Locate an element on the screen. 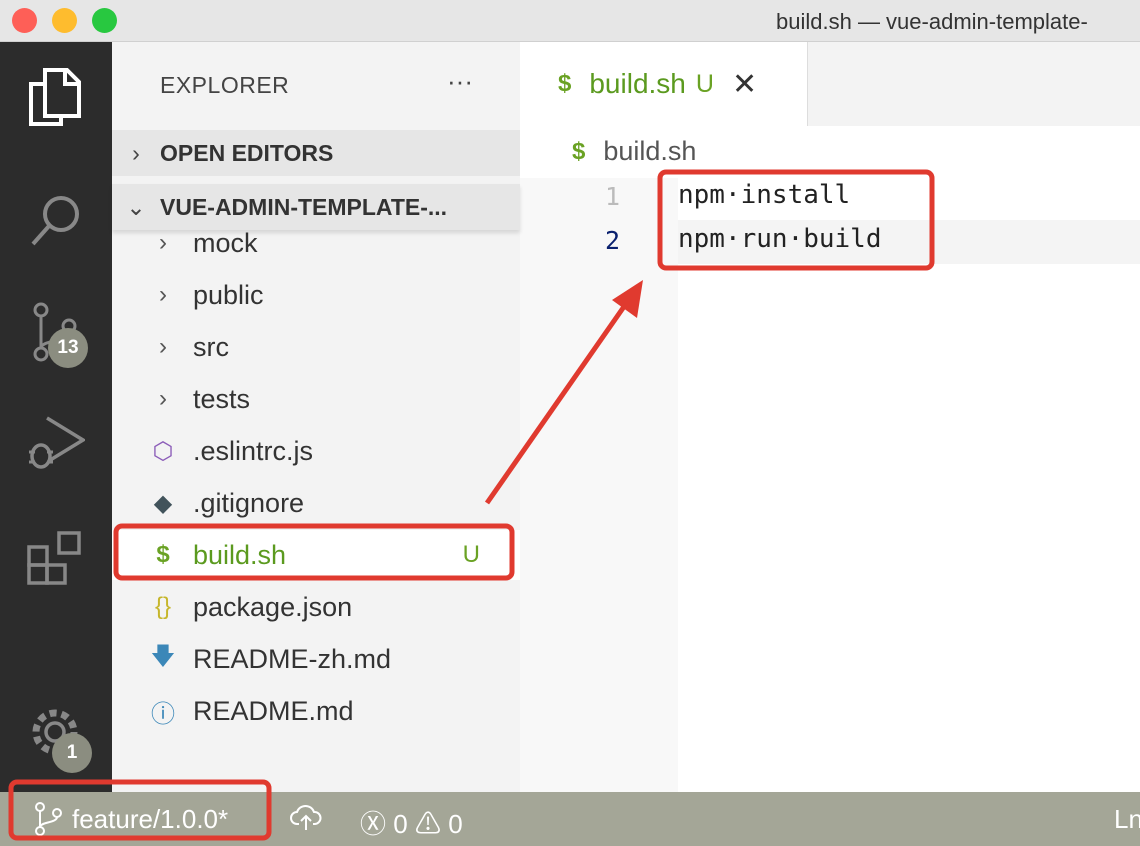 The image size is (1140, 846). error-icon: Ⓧ is located at coordinates (373, 824).